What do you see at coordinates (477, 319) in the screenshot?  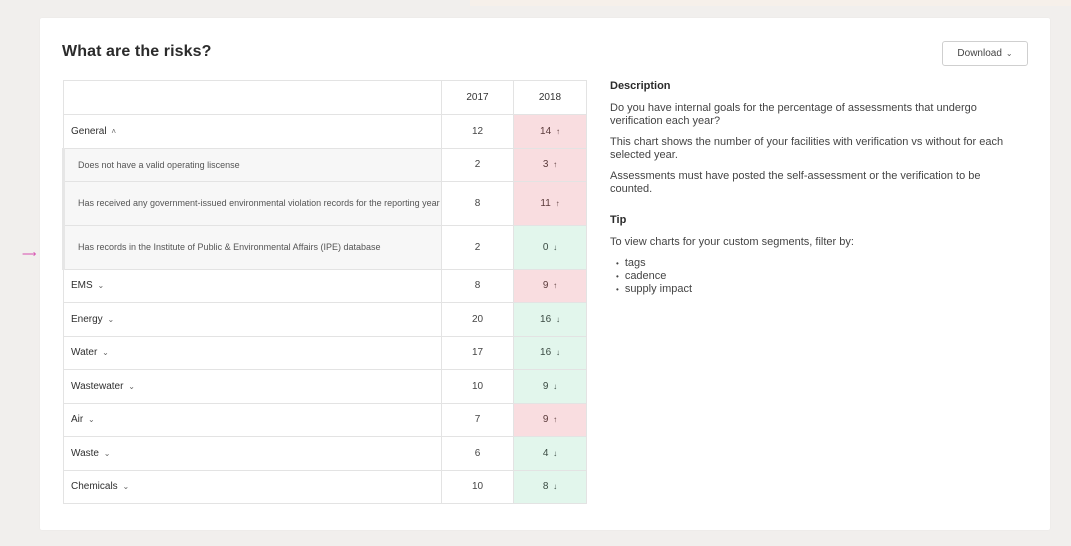 I see `value-2017-cell: 20` at bounding box center [477, 319].